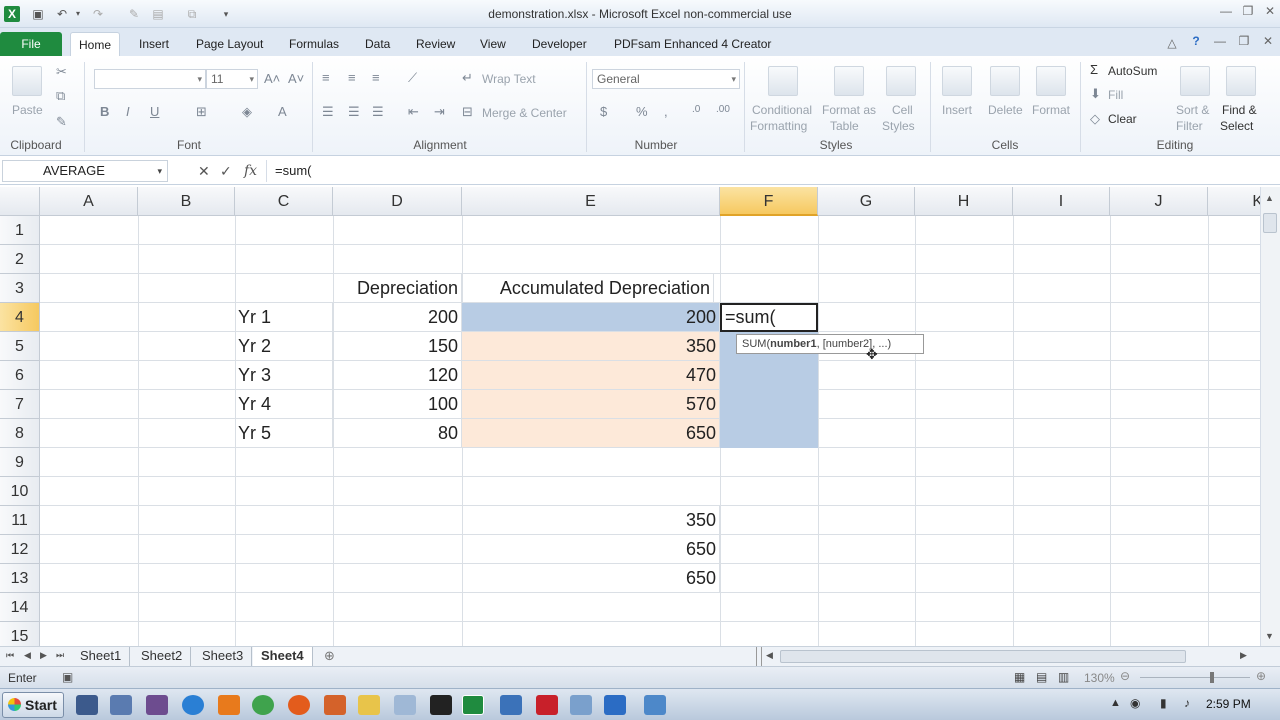 The width and height of the screenshot is (1280, 720). What do you see at coordinates (830, 344) in the screenshot?
I see `function-tooltip: SUM(number1, [number2], ...)` at bounding box center [830, 344].